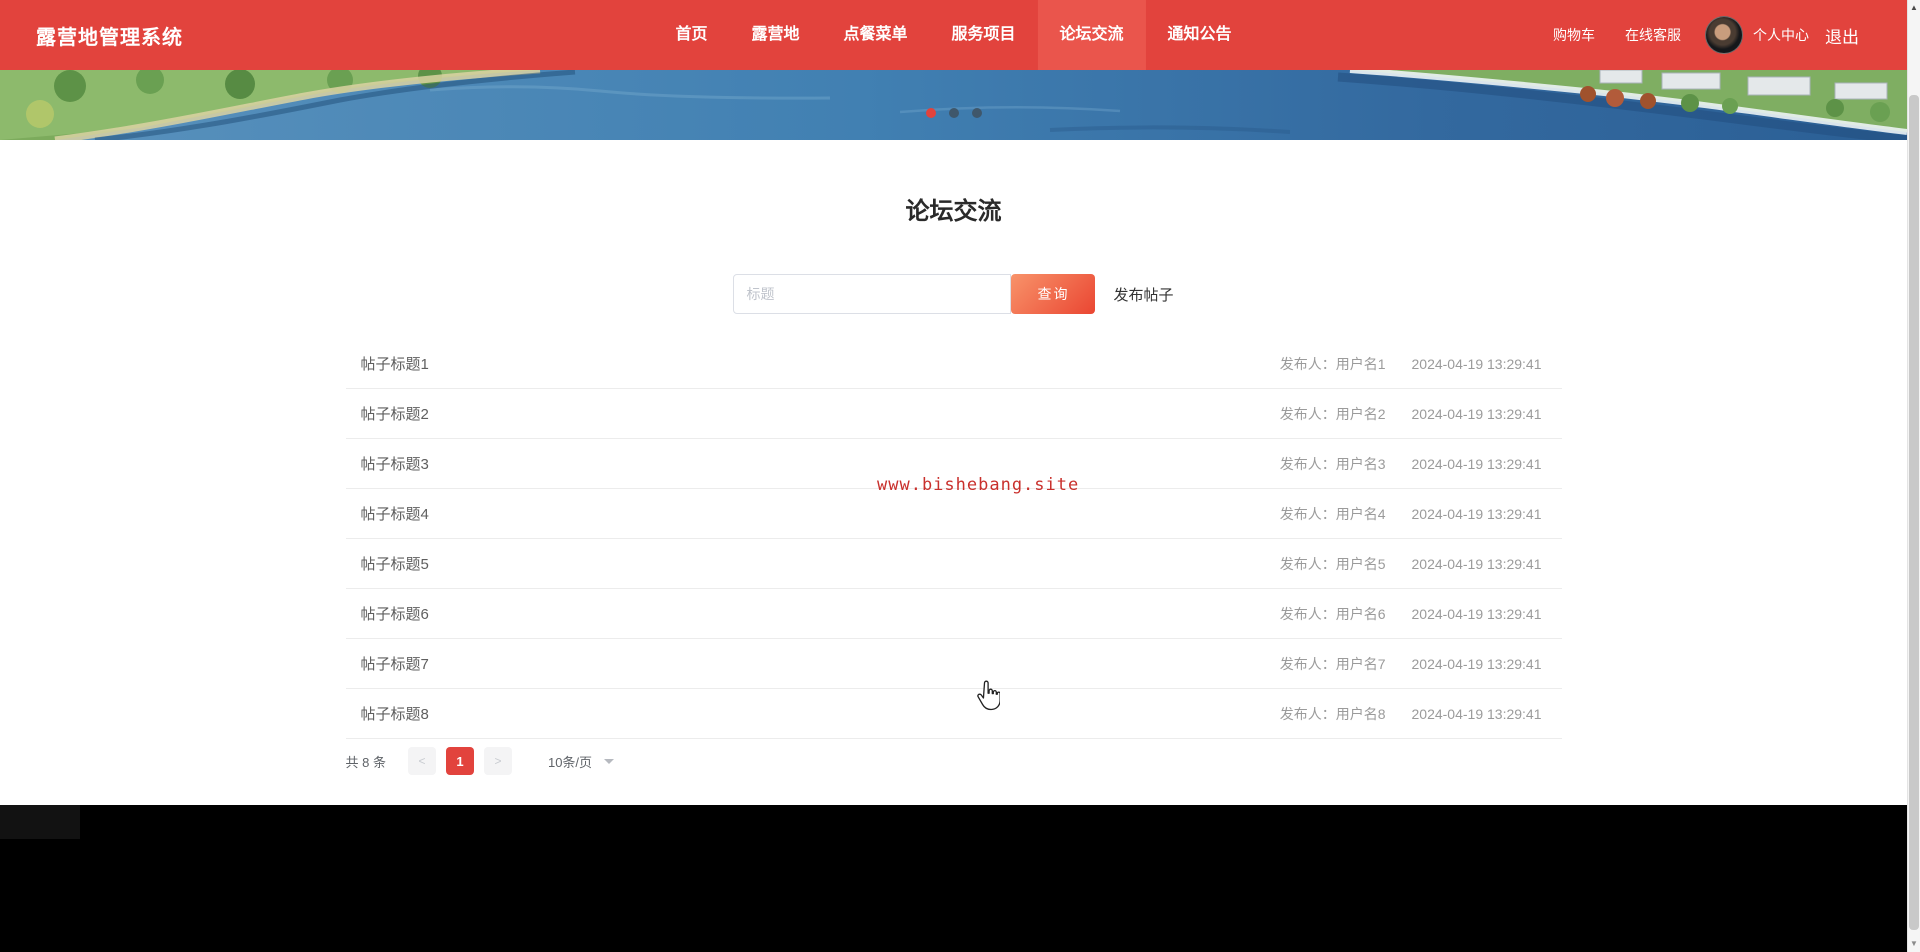 This screenshot has width=1920, height=952. I want to click on post-meta: 发布人：用户名2 2024-04-19 13:29:41, so click(1411, 414).